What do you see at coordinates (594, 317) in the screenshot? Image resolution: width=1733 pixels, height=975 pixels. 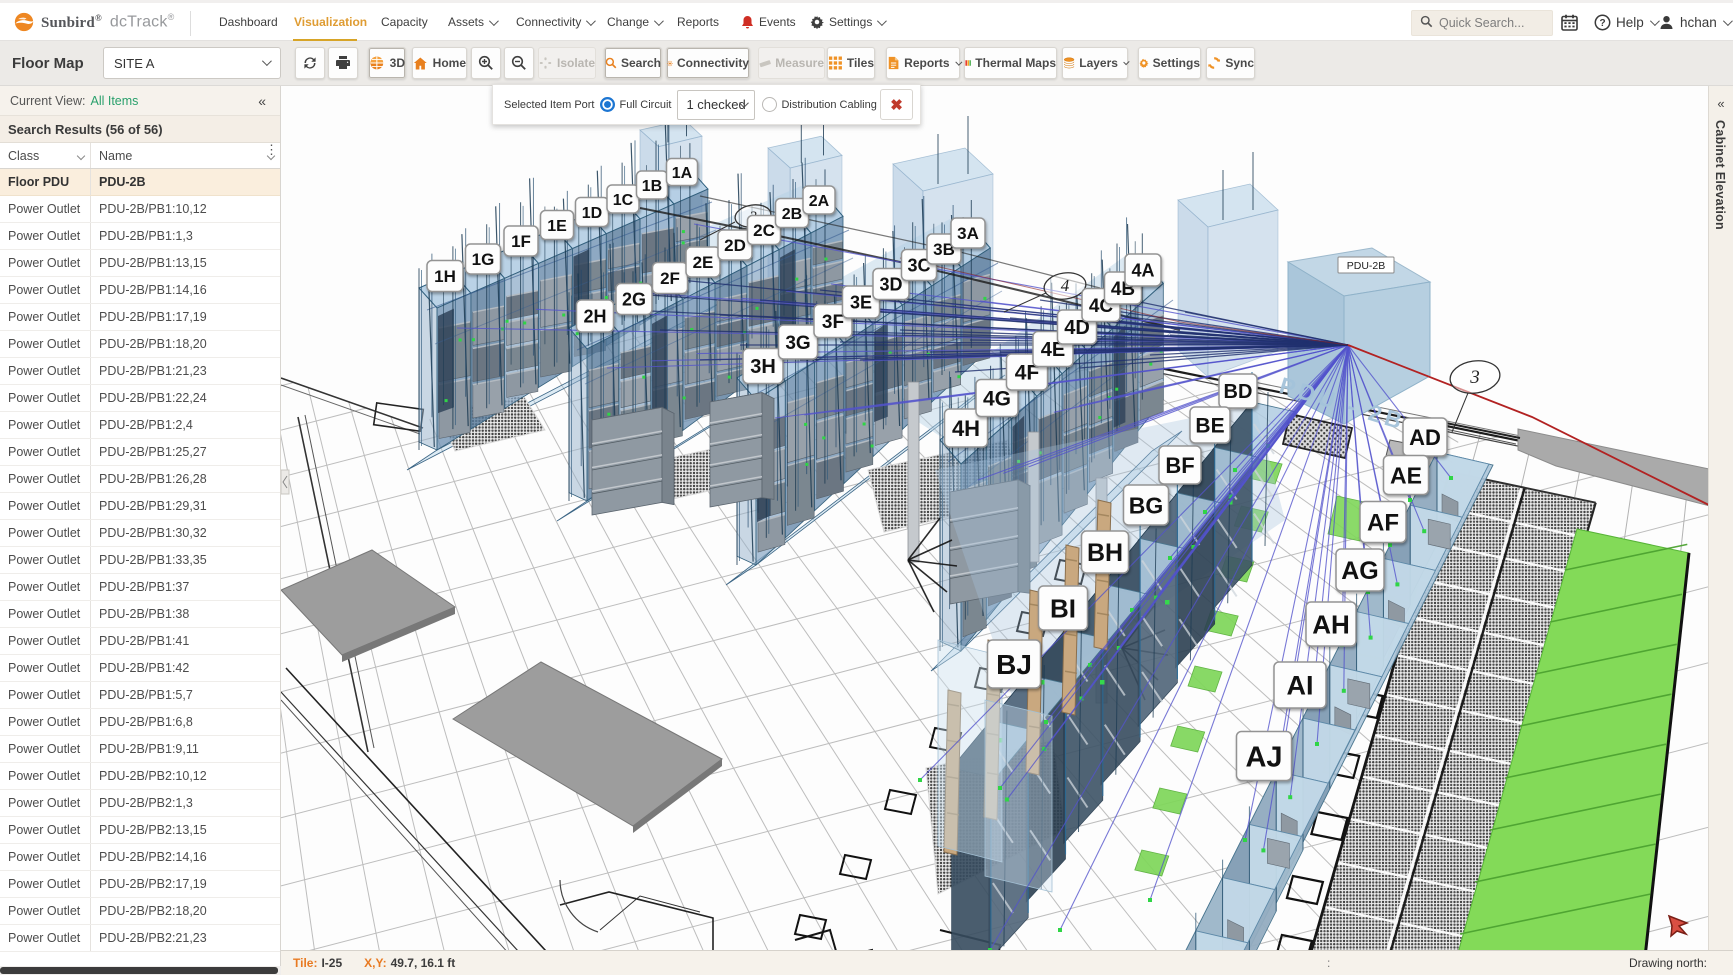 I see `svg-text: 2H` at bounding box center [594, 317].